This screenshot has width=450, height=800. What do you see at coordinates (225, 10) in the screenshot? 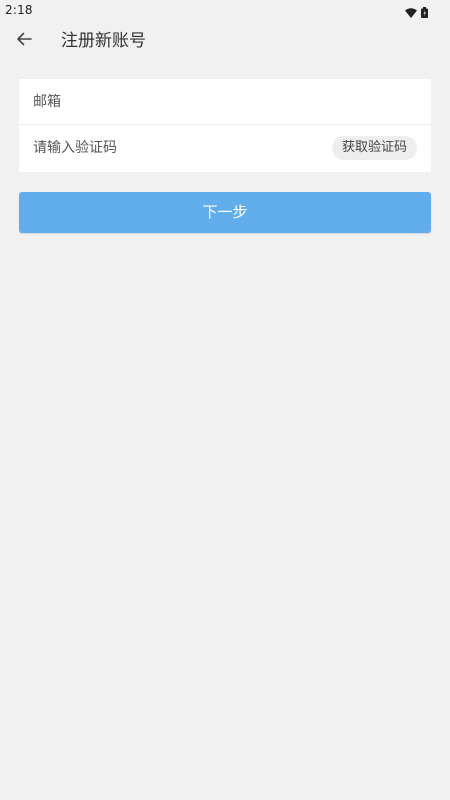
I see `status-bar: 2:18` at bounding box center [225, 10].